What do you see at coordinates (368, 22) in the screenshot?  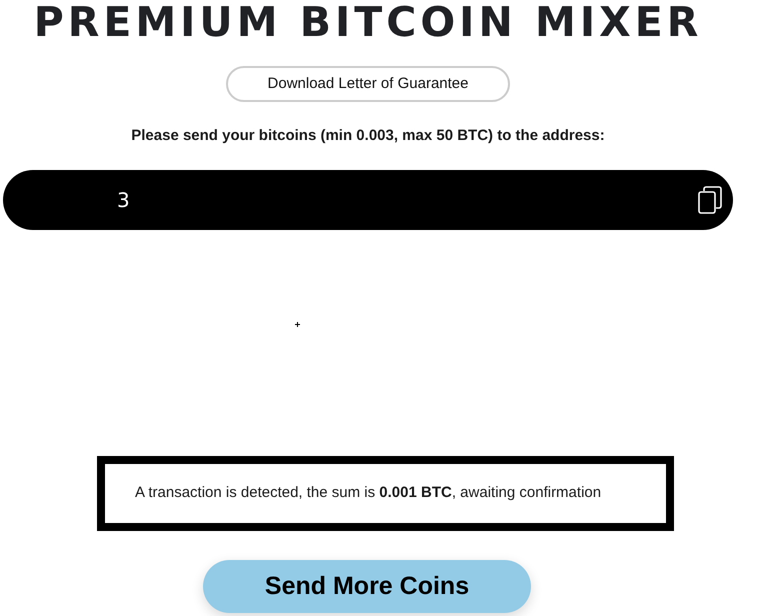 I see `page-title: PREMIUM BITCOIN MIXER` at bounding box center [368, 22].